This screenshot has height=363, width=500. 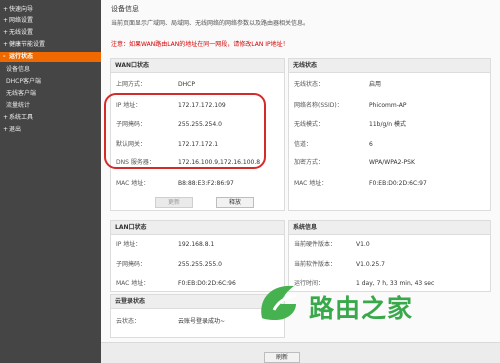 I want to click on nav-logout: +退出, so click(x=50, y=130).